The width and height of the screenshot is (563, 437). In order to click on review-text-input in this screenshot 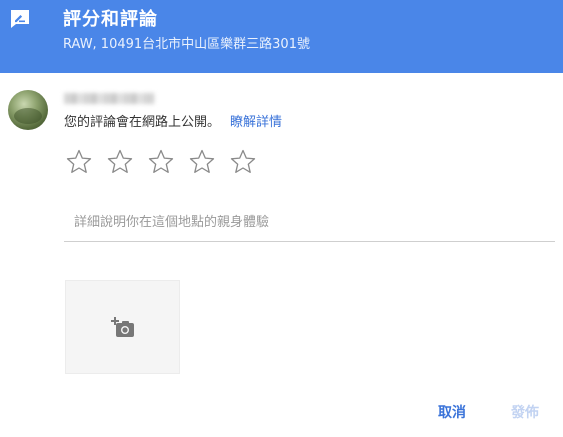, I will do `click(309, 223)`.